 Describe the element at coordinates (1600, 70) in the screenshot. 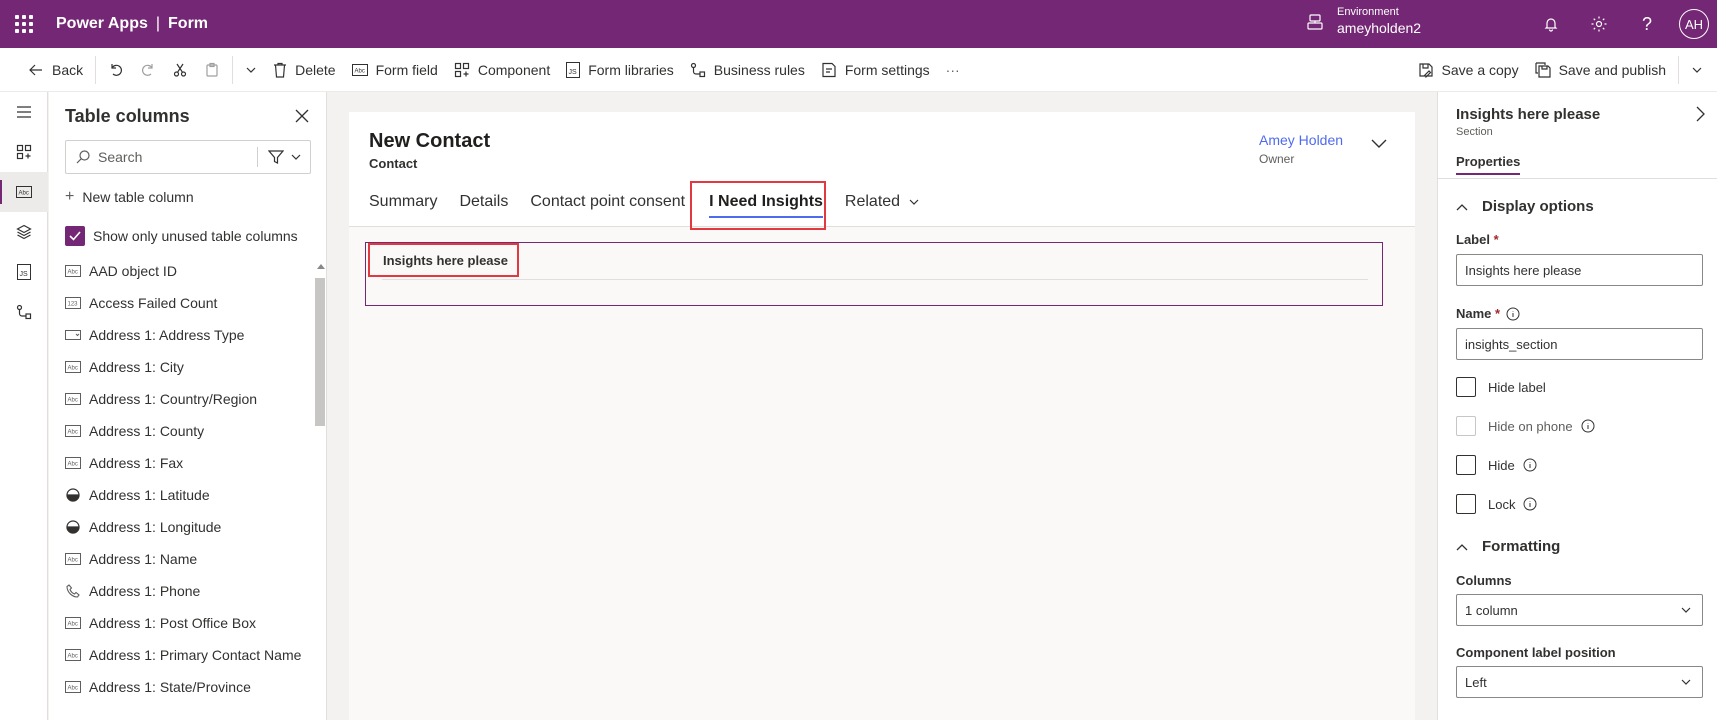

I see `save-publish-button: Save and publish` at that location.